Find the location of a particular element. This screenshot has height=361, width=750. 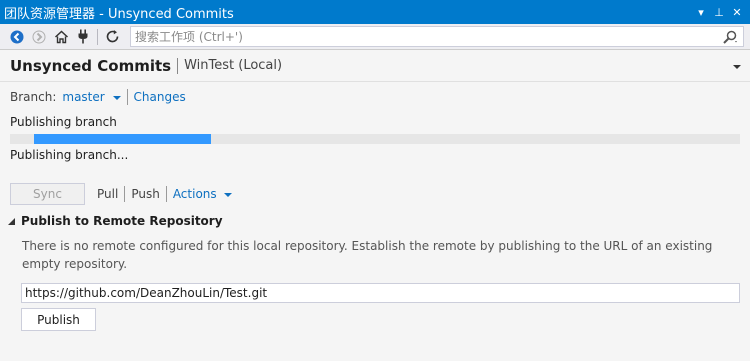

search-input is located at coordinates (424, 36).